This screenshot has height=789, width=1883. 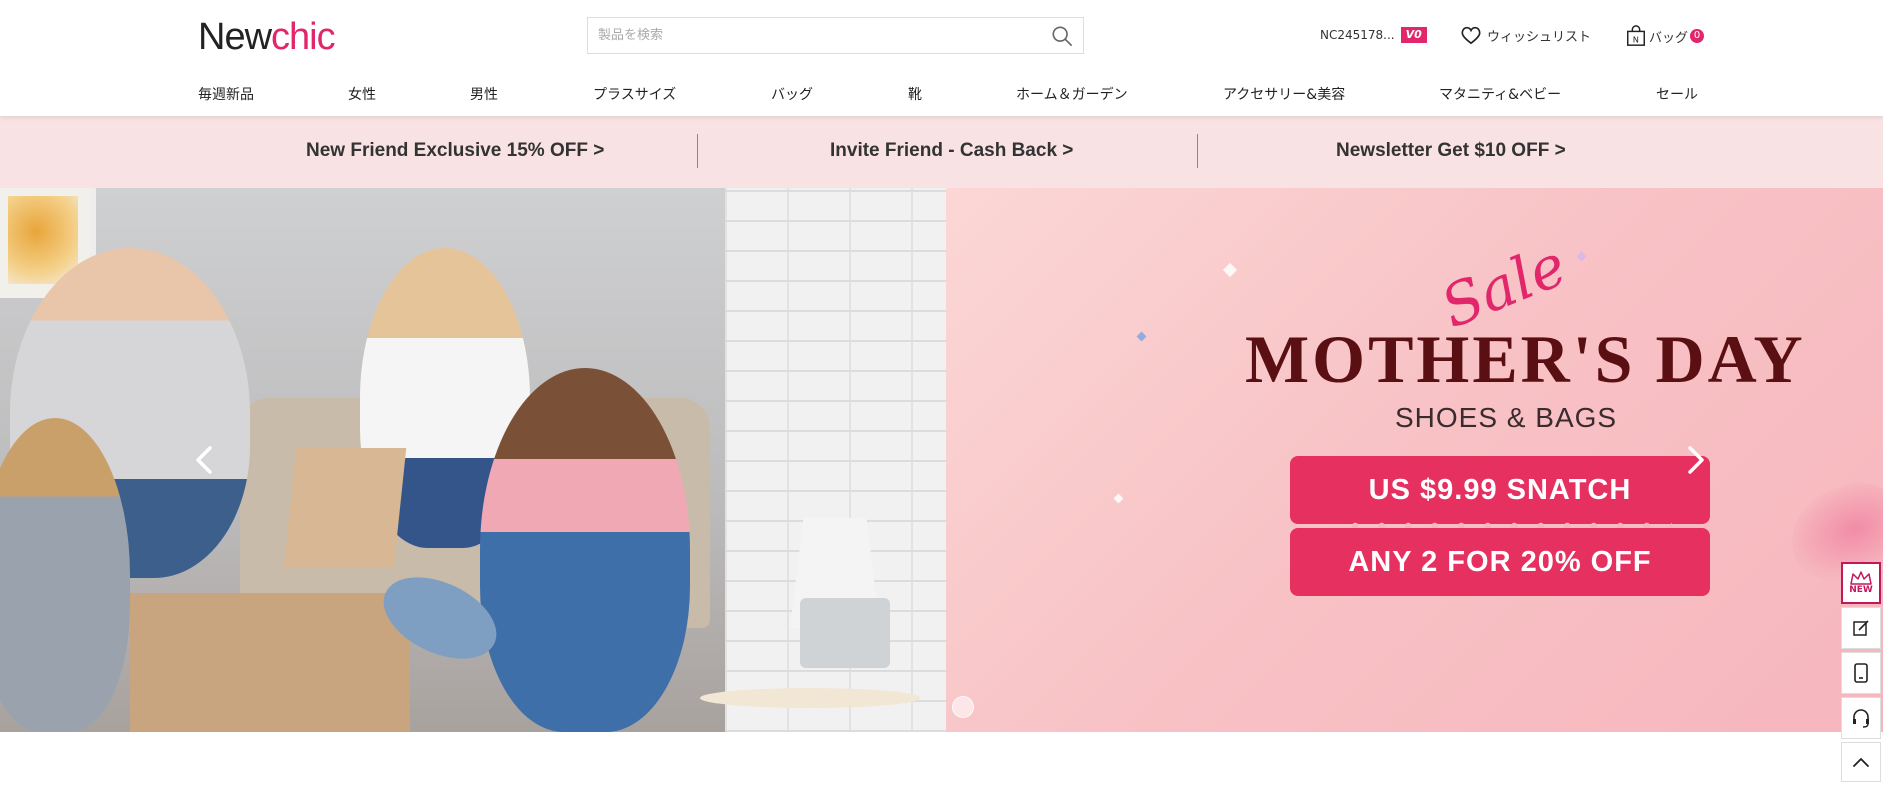 I want to click on bag-link: N バッグ 0, so click(x=1665, y=36).